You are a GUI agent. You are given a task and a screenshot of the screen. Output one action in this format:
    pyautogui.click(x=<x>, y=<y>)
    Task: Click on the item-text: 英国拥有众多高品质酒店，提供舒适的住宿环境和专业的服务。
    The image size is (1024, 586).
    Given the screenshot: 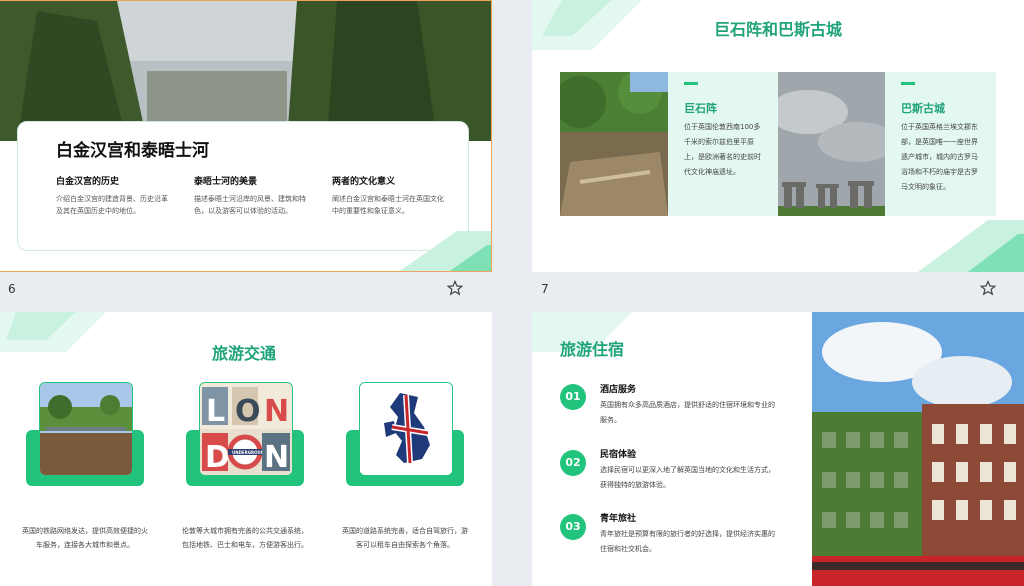 What is the action you would take?
    pyautogui.click(x=687, y=412)
    